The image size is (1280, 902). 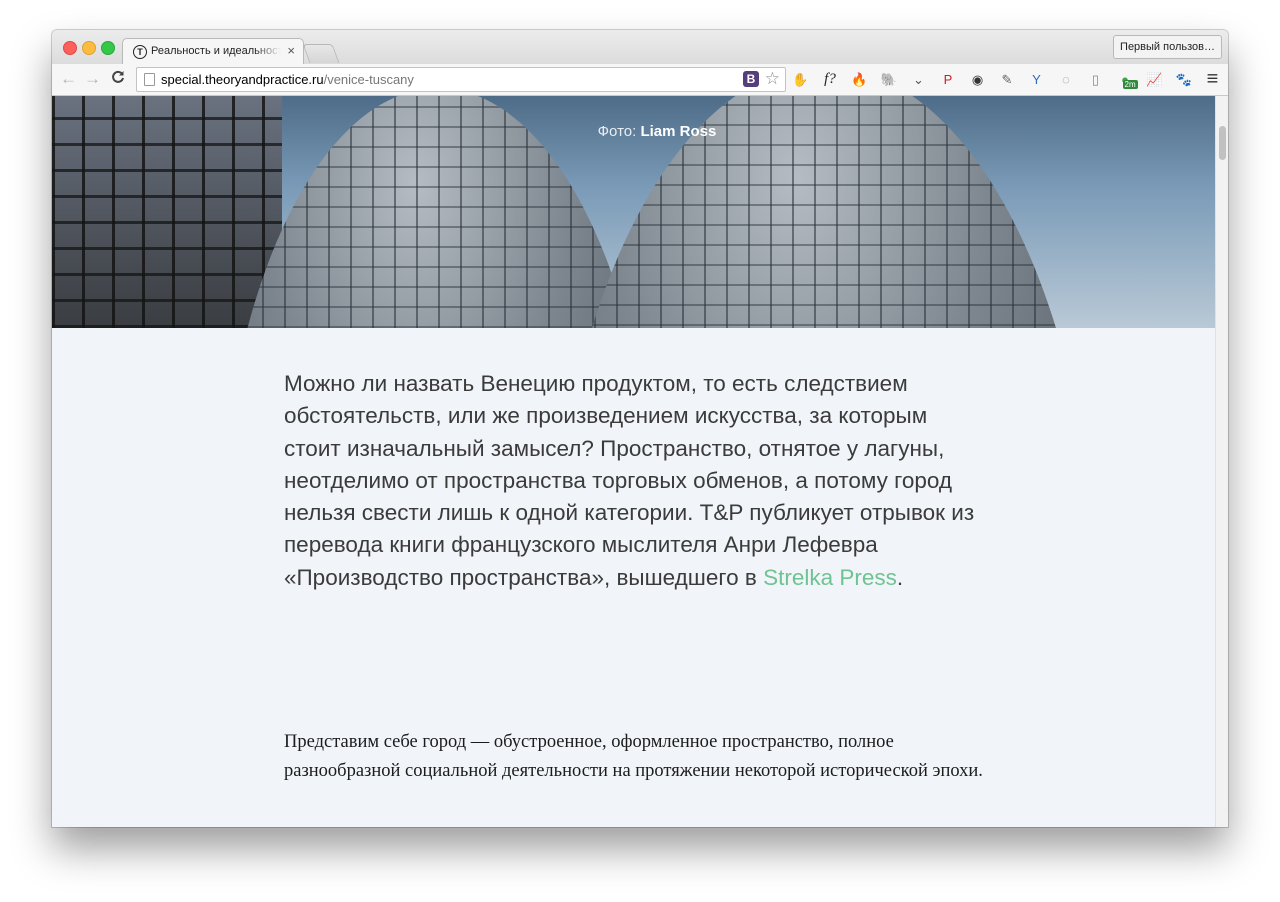 I want to click on fire-icon: 🔥, so click(x=859, y=79).